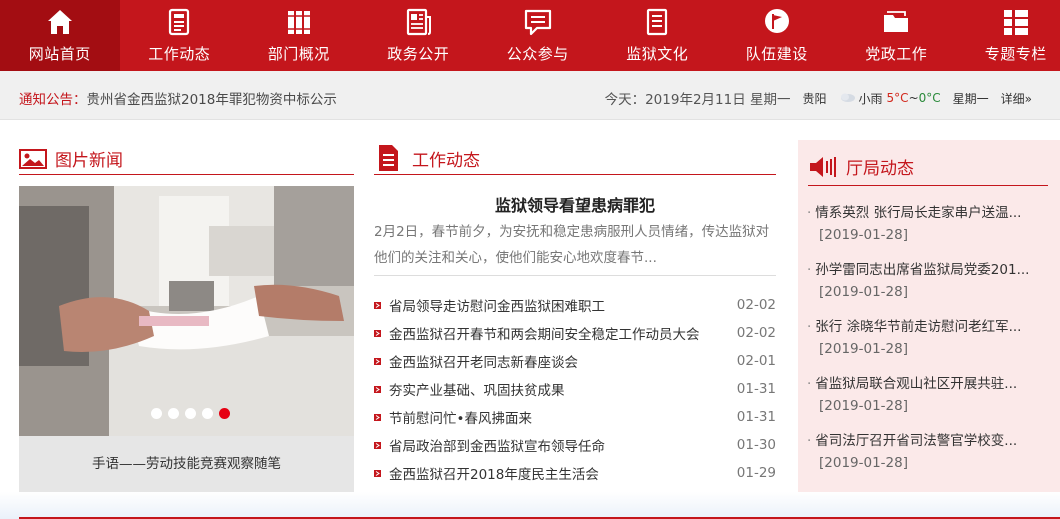 The image size is (1060, 519). I want to click on weather-city: 贵阳, so click(814, 98).